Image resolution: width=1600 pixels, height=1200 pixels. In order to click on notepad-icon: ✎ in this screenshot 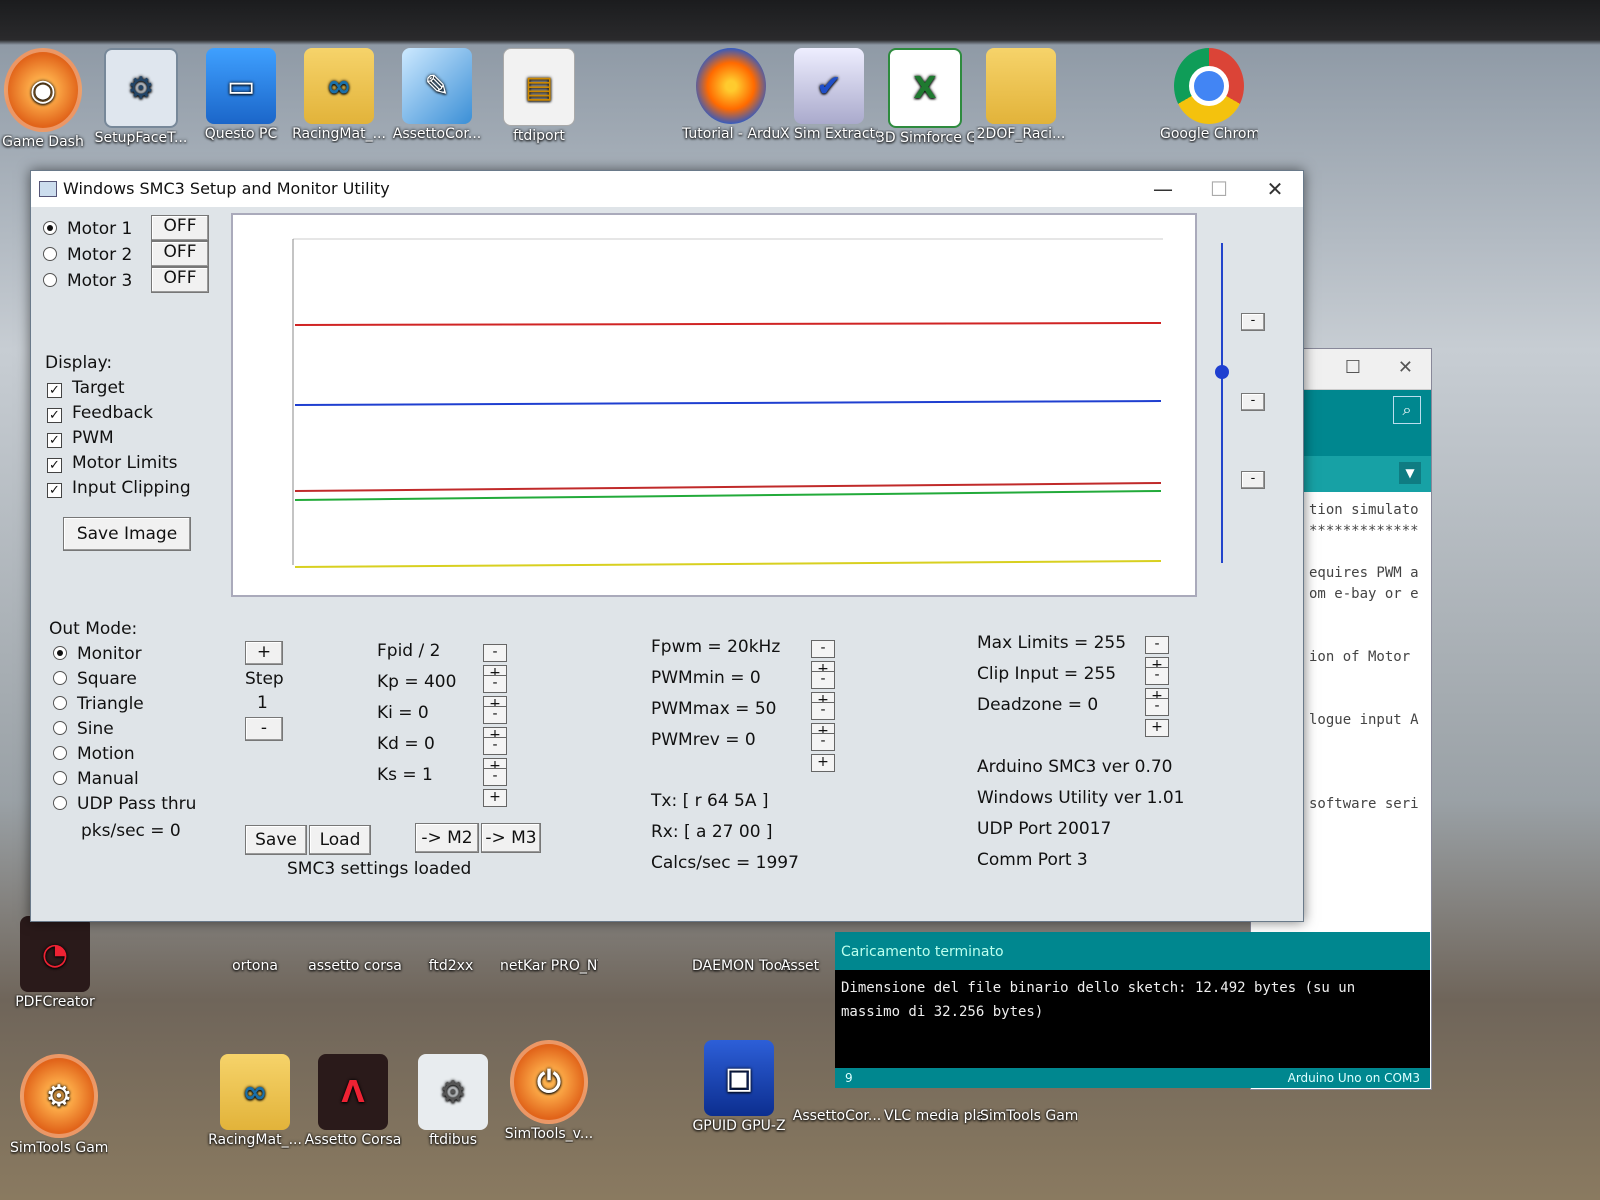, I will do `click(437, 86)`.